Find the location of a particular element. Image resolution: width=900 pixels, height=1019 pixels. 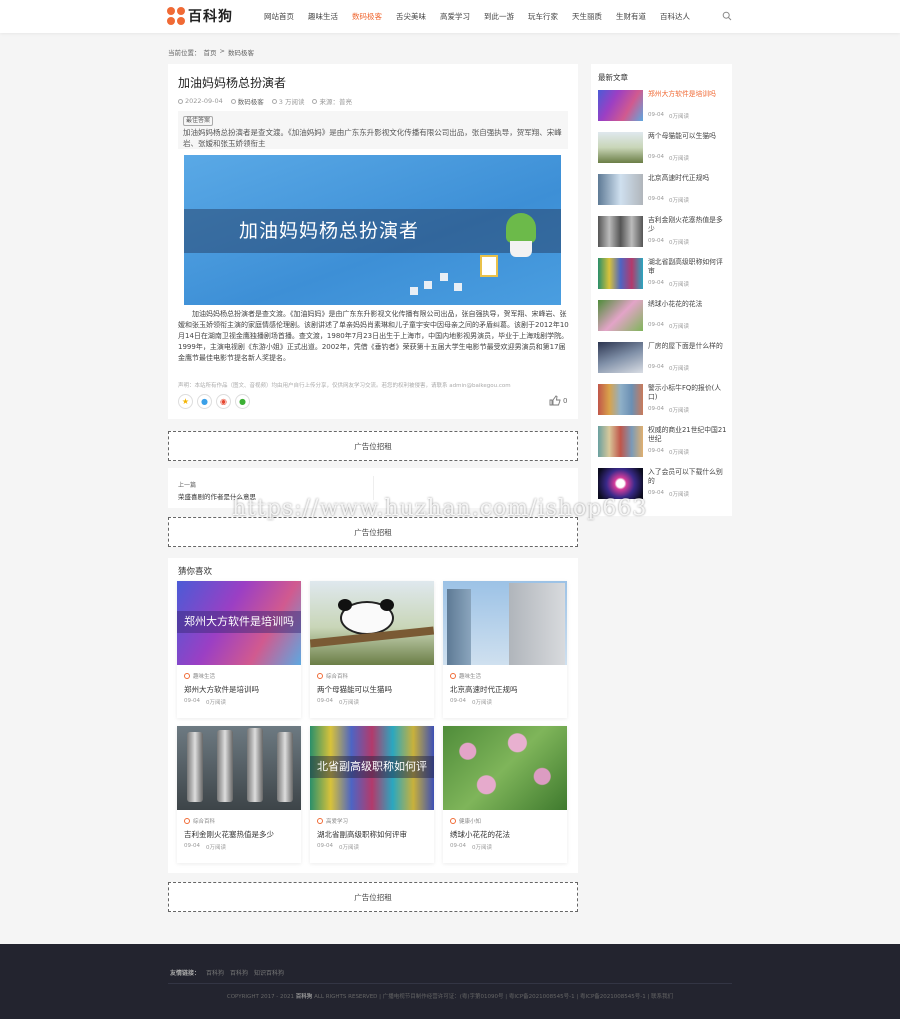

breadcrumb-current: 数码极客 is located at coordinates (241, 52).